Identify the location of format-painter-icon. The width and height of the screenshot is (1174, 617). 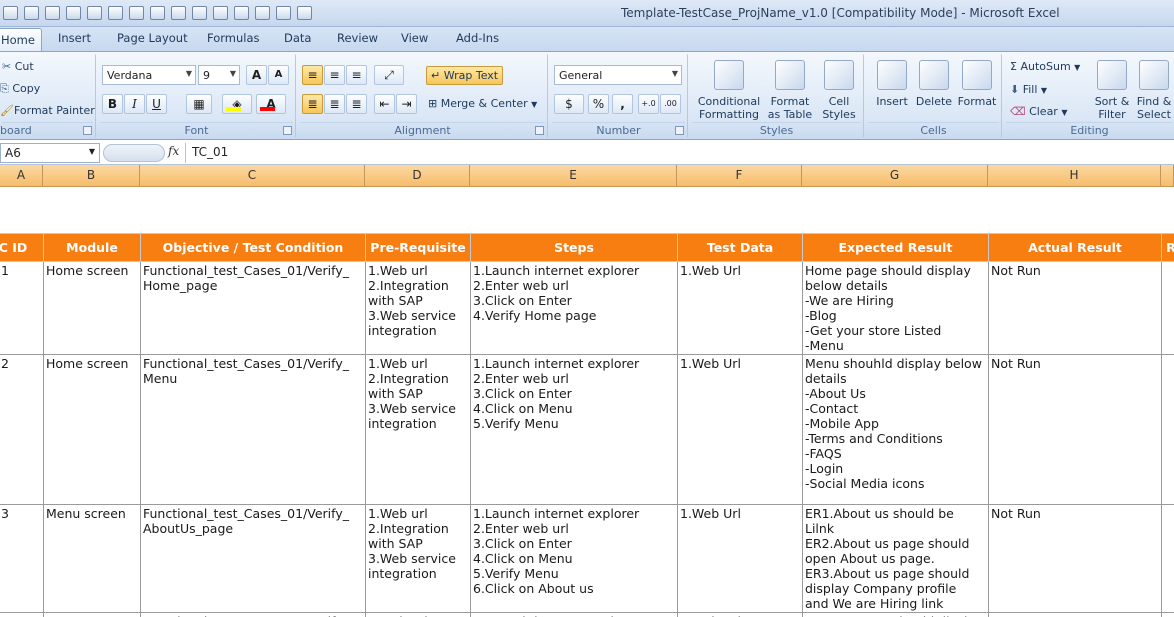
(136, 13).